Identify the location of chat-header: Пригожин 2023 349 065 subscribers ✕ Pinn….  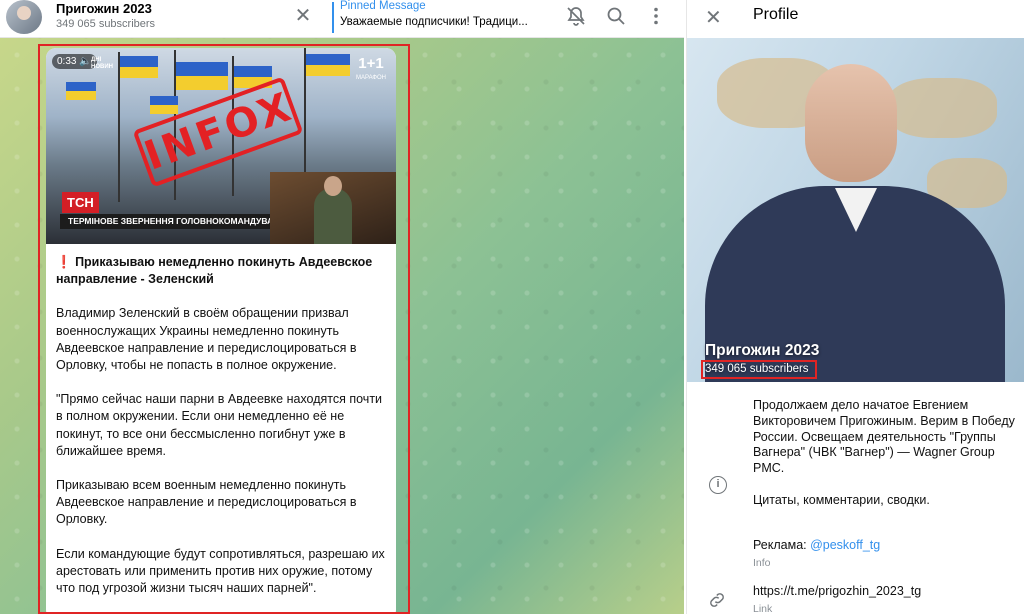
(342, 19).